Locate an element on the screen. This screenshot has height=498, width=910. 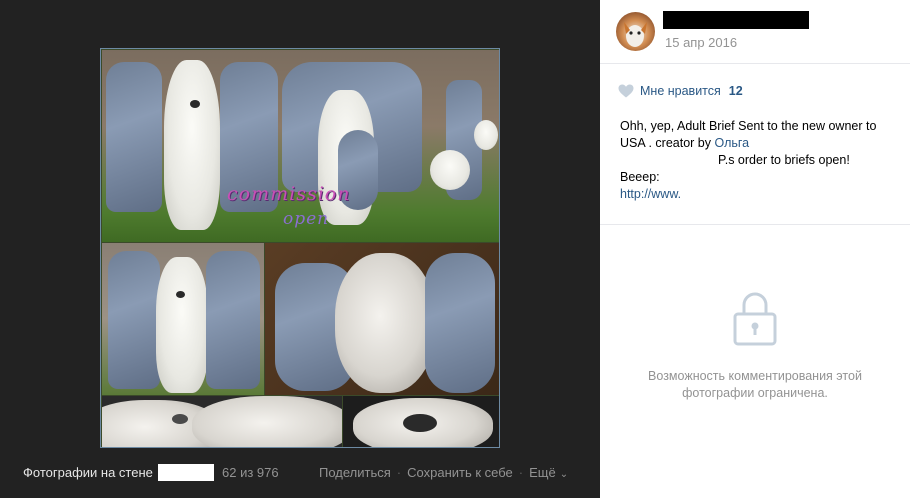
more-label: Ещё is located at coordinates (542, 472).